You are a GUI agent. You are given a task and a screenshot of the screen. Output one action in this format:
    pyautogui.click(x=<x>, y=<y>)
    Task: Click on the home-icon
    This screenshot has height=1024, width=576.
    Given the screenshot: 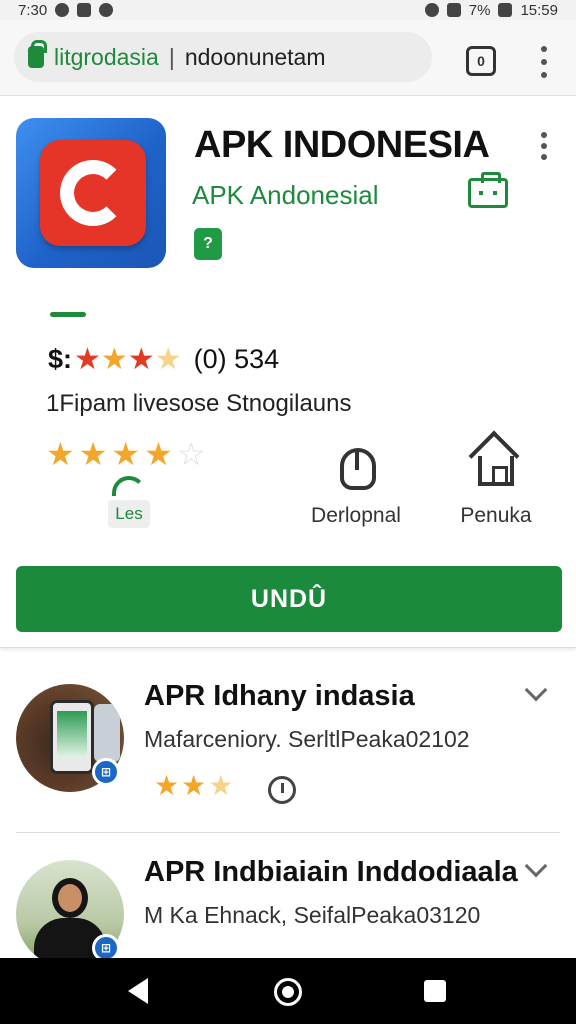 What is the action you would take?
    pyautogui.click(x=496, y=471)
    